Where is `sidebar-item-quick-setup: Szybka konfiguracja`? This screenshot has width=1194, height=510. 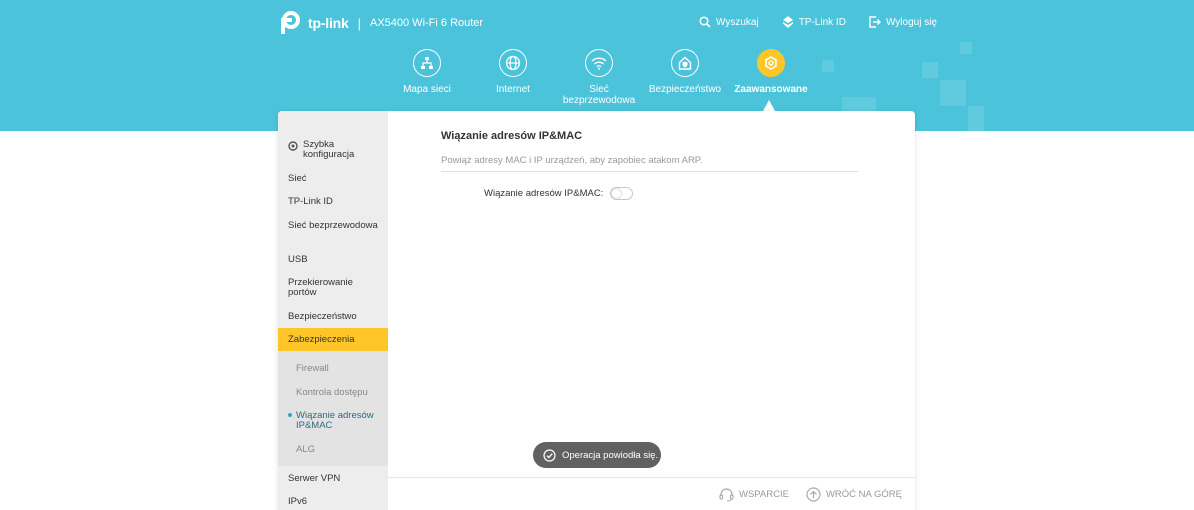
sidebar-item-quick-setup: Szybka konfiguracja is located at coordinates (334, 150).